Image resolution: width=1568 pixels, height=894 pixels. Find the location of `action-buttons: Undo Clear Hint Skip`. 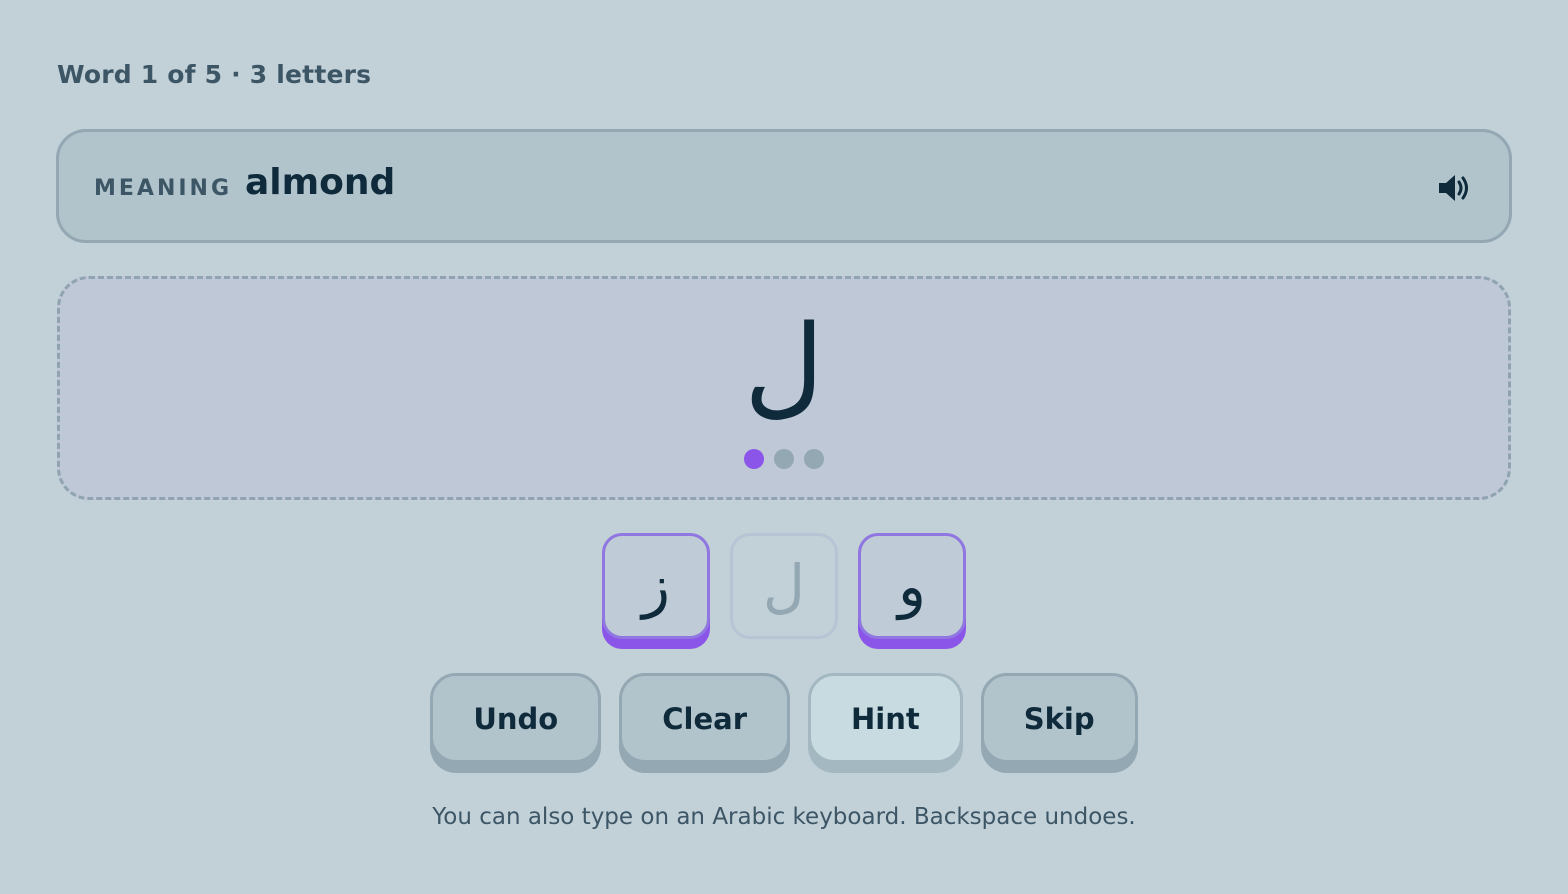

action-buttons: Undo Clear Hint Skip is located at coordinates (784, 720).